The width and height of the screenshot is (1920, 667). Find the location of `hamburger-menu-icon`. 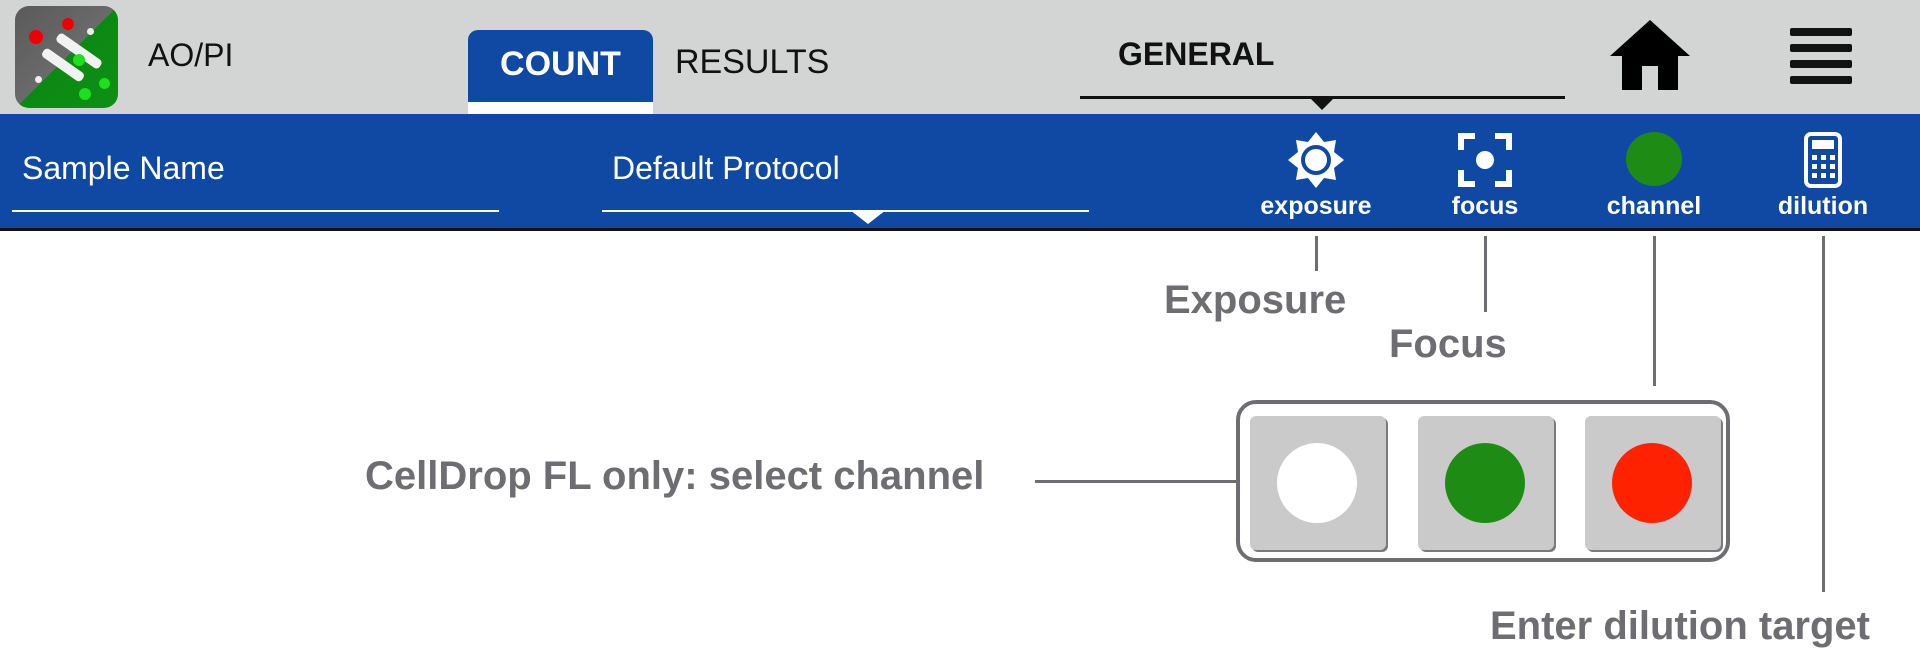

hamburger-menu-icon is located at coordinates (1821, 60).